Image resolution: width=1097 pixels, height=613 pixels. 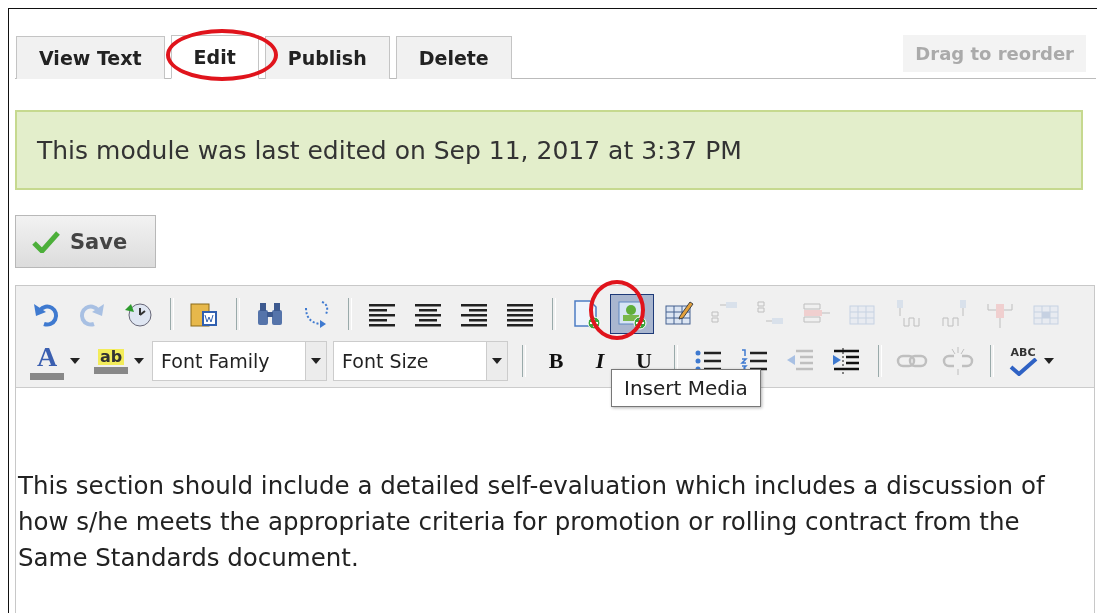 What do you see at coordinates (549, 150) in the screenshot?
I see `notice-banner: This module was last edited on Sep 11, 2017 at 3:37 PM` at bounding box center [549, 150].